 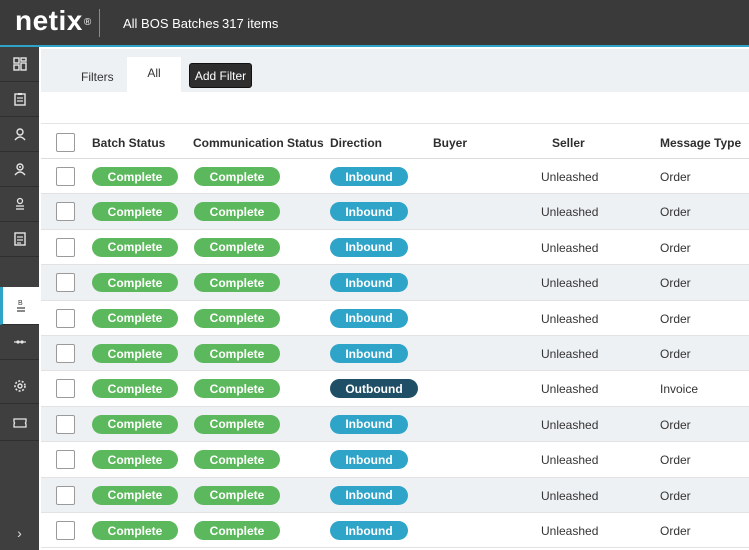 What do you see at coordinates (220, 75) in the screenshot?
I see `add-filter-button: Add Filter` at bounding box center [220, 75].